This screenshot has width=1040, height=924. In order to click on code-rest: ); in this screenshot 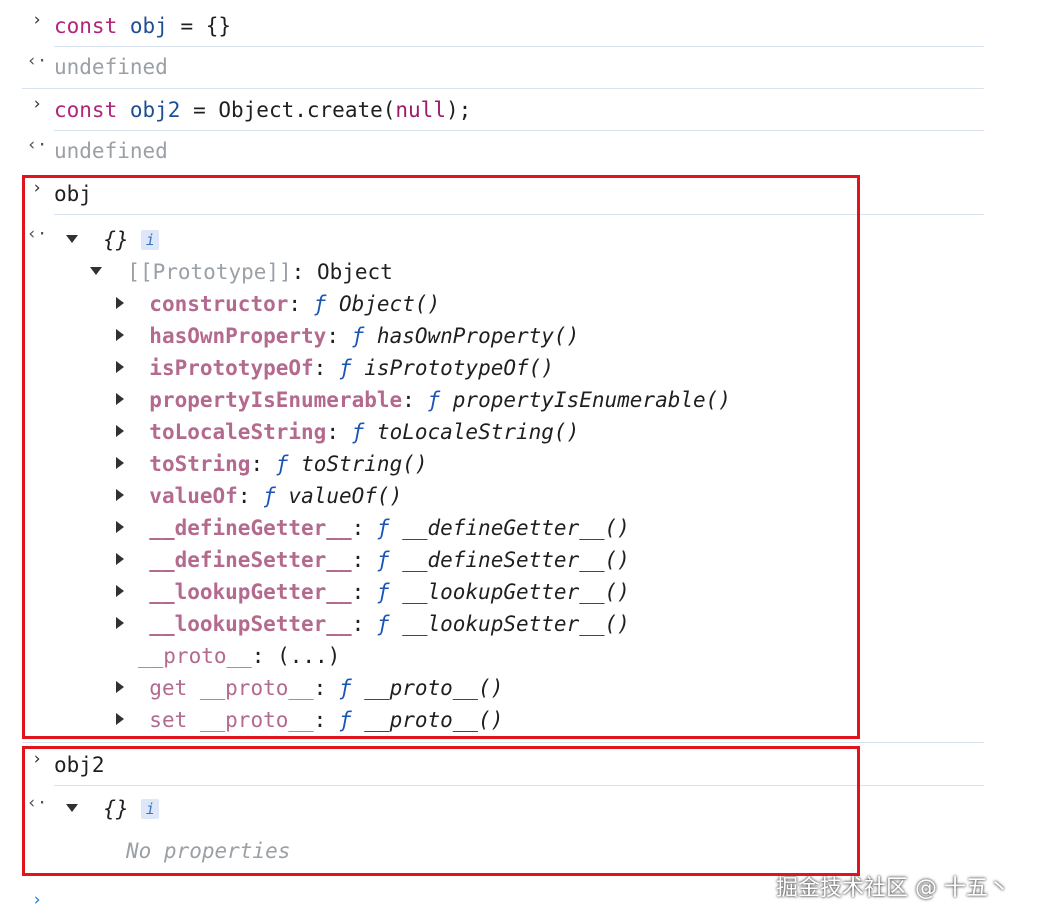, I will do `click(458, 110)`.